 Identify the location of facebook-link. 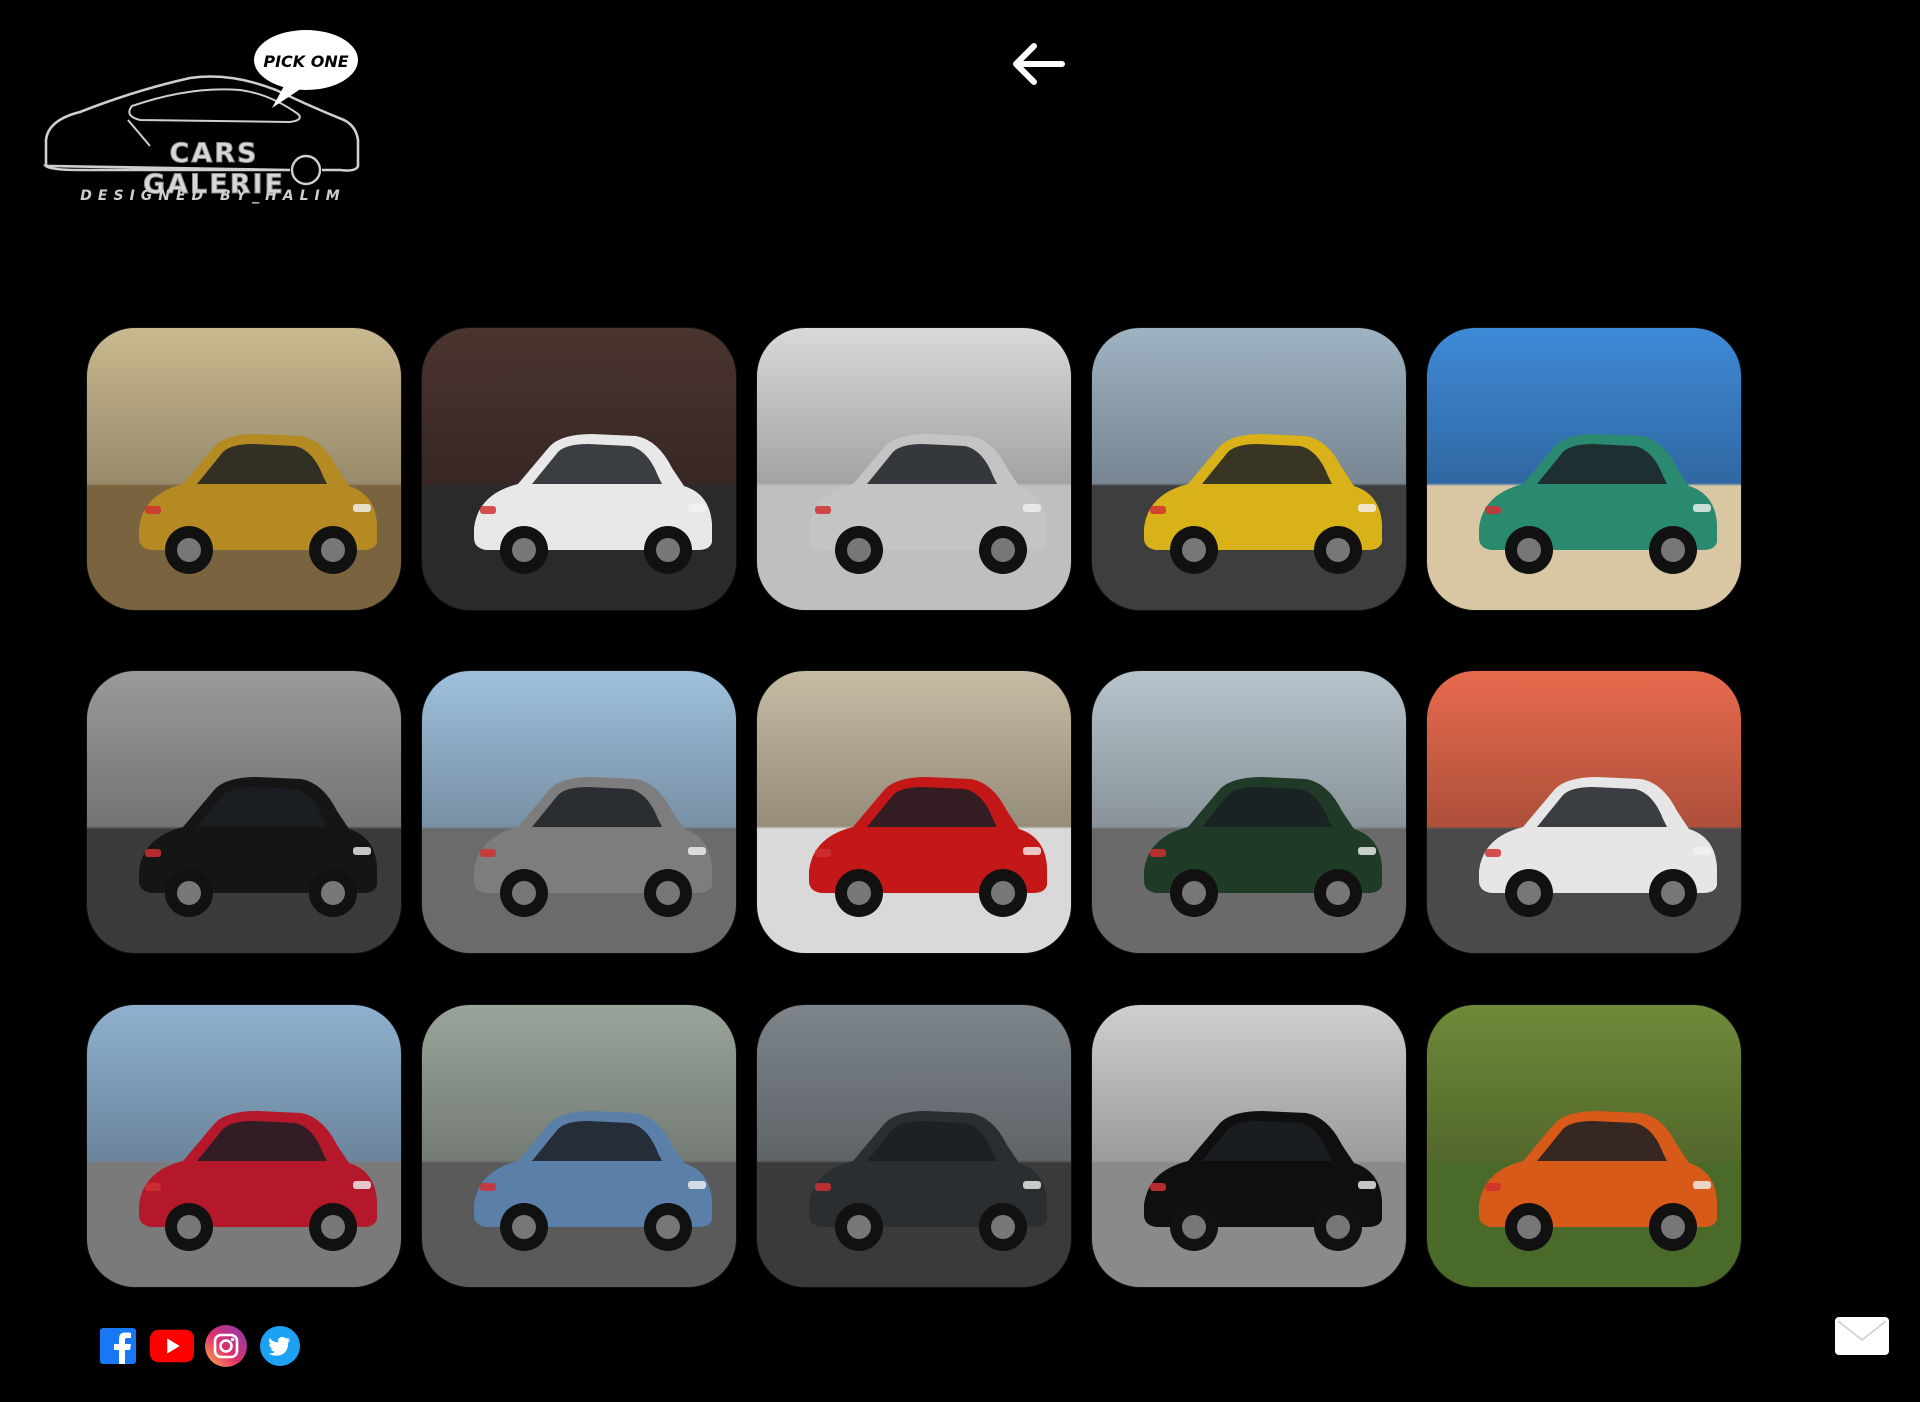
(118, 1346).